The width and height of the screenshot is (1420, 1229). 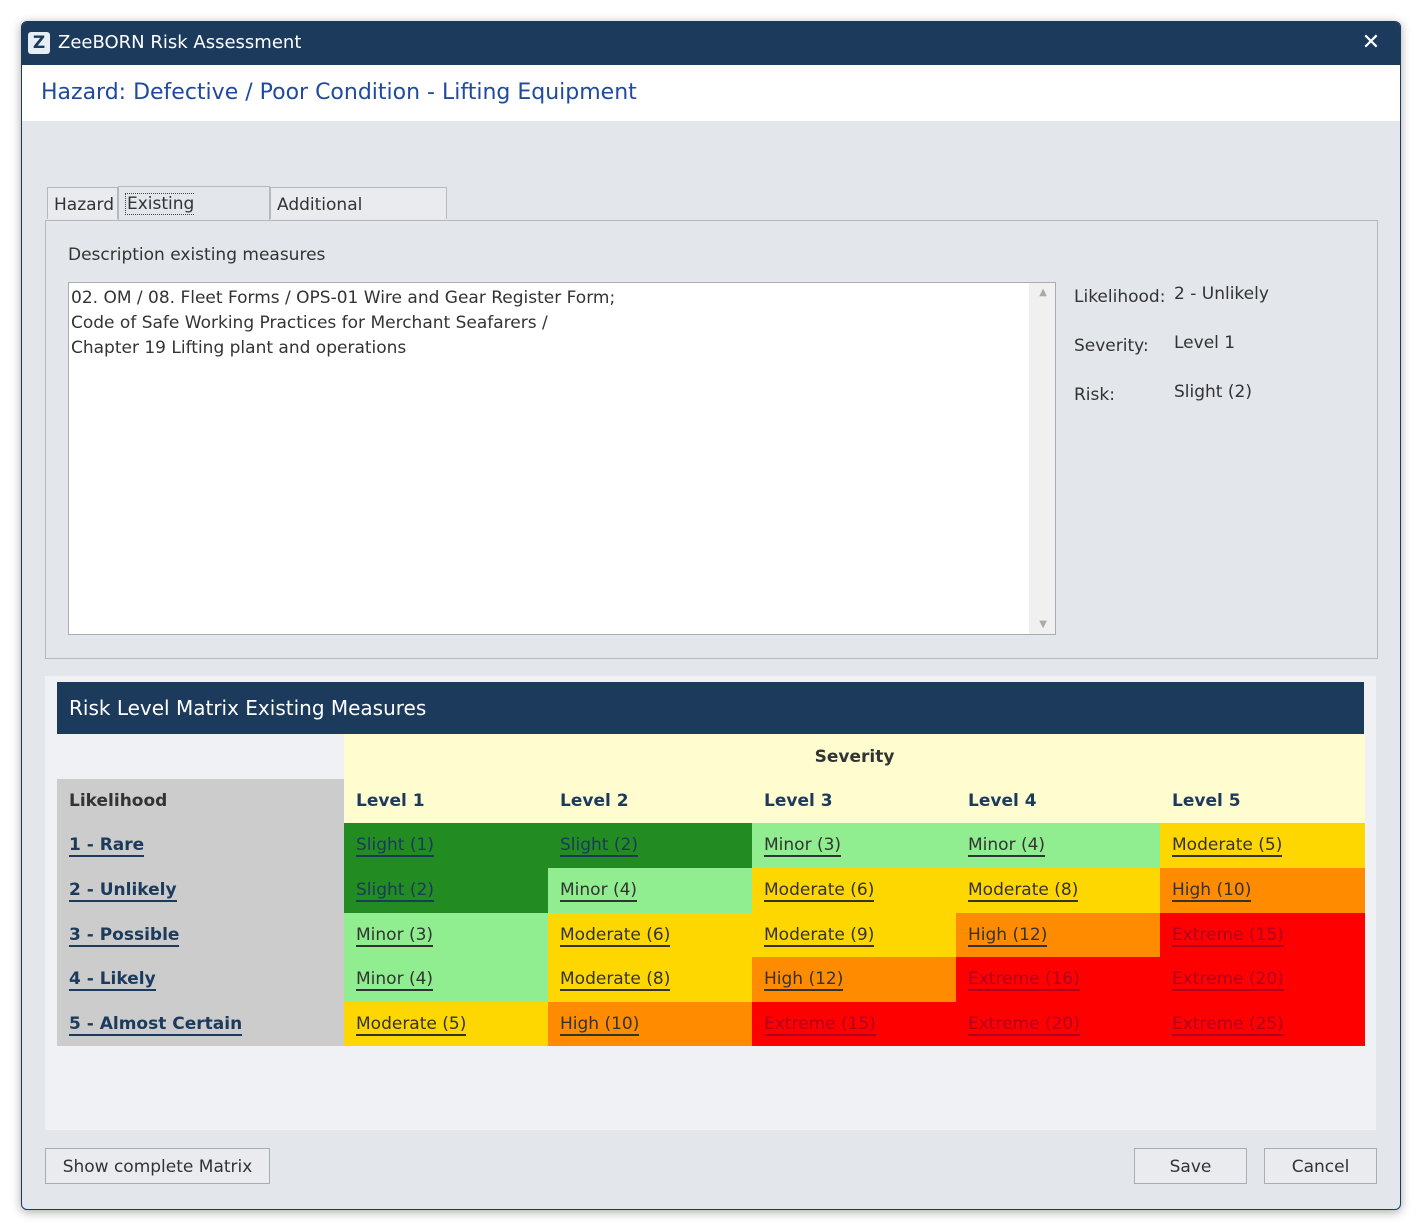 I want to click on likelihood-row-label: 3 - Possible, so click(x=200, y=935).